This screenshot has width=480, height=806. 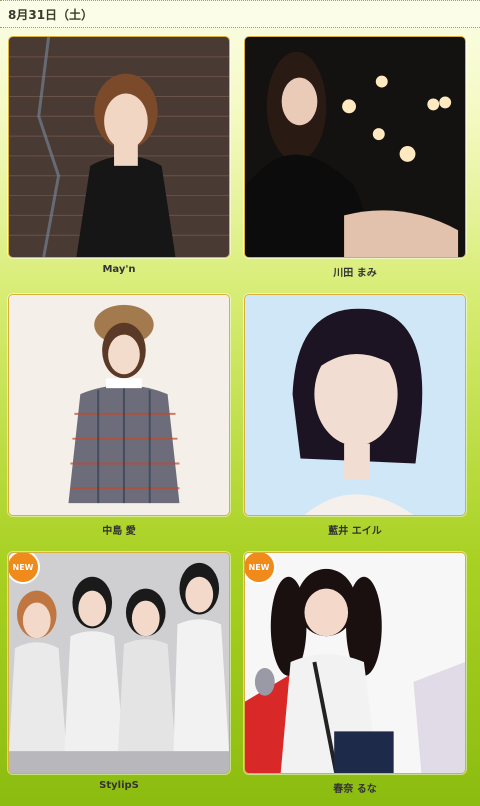 What do you see at coordinates (51, 15) in the screenshot?
I see `date-label: 8月31日（土）` at bounding box center [51, 15].